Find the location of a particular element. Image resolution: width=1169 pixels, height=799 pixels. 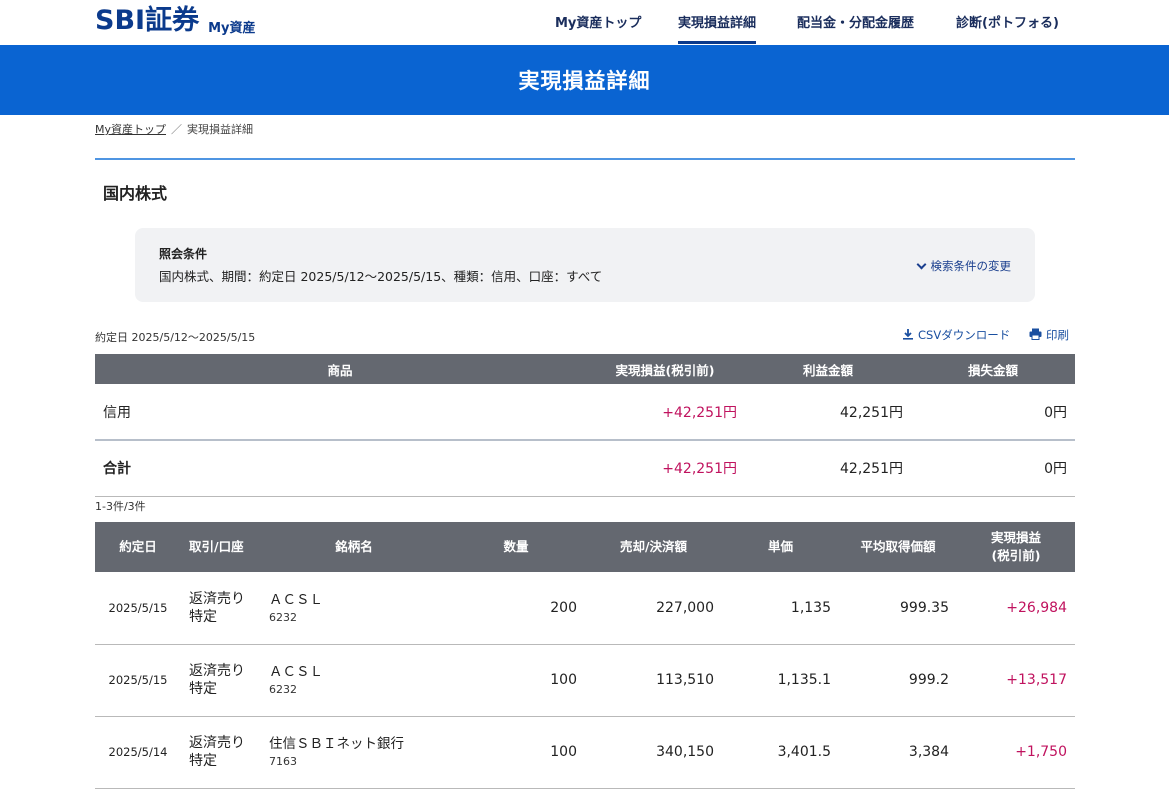

header-date: 約定日 is located at coordinates (138, 547).